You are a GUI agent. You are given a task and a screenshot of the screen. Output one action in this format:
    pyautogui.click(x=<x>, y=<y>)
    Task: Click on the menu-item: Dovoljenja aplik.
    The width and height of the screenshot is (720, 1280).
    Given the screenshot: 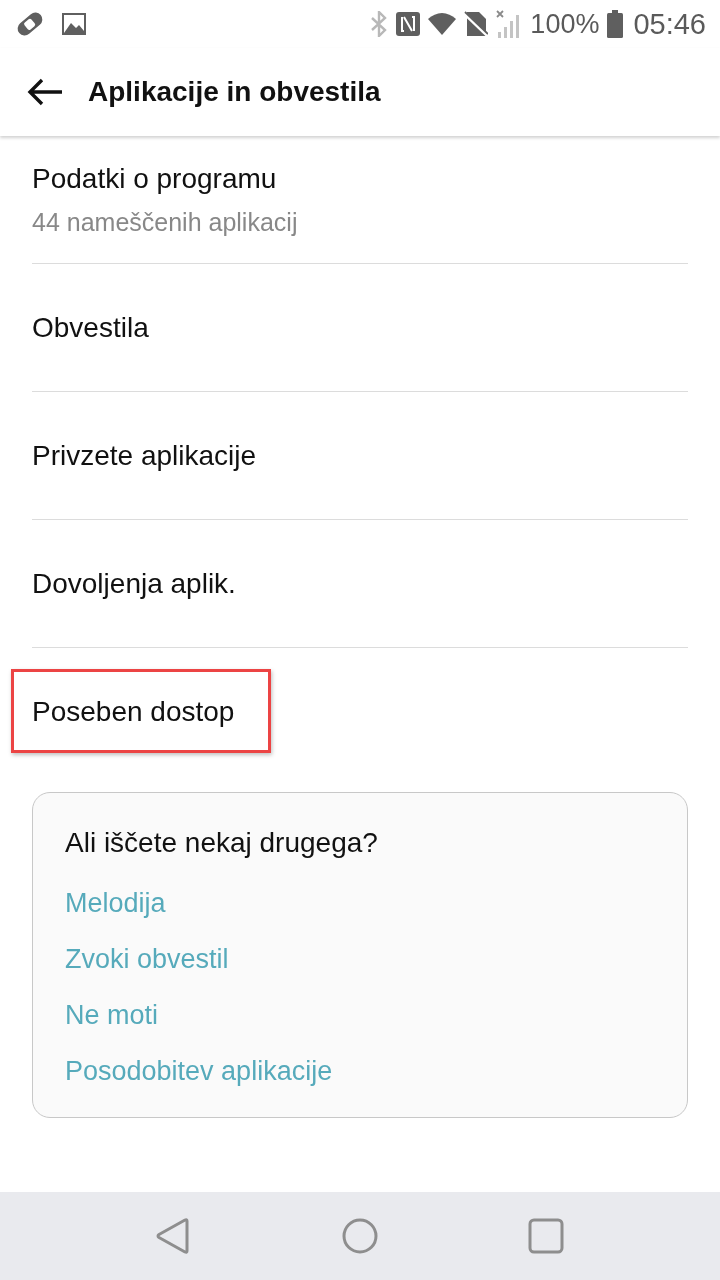 What is the action you would take?
    pyautogui.click(x=134, y=583)
    